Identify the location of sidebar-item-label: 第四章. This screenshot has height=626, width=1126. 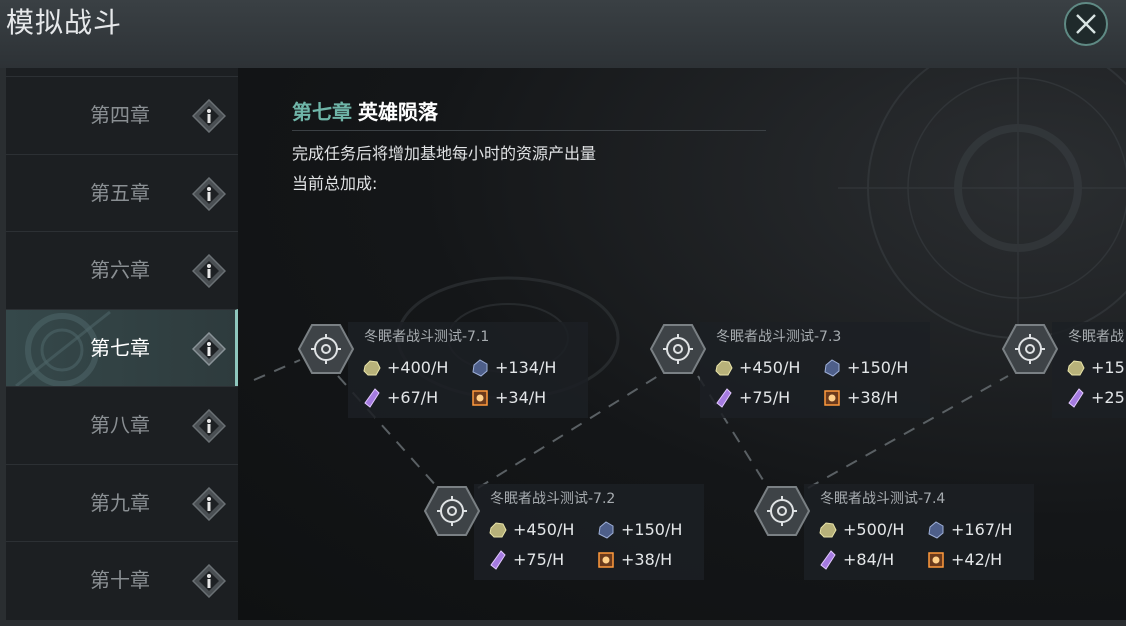
(120, 115).